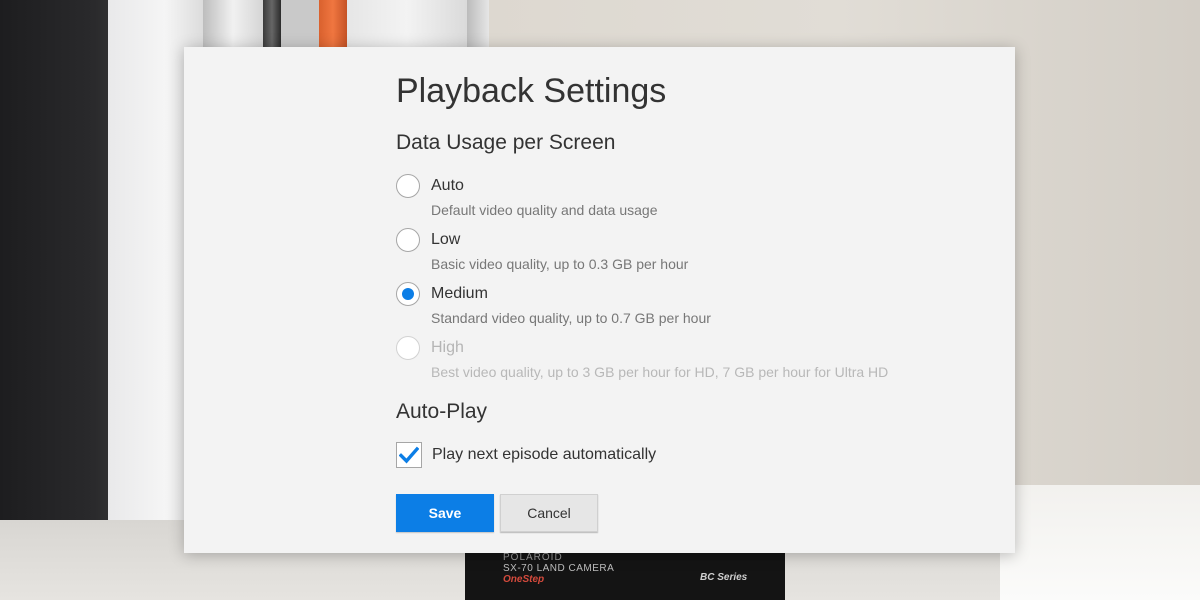 This screenshot has width=1200, height=600. Describe the element at coordinates (446, 239) in the screenshot. I see `option-label: Low` at that location.